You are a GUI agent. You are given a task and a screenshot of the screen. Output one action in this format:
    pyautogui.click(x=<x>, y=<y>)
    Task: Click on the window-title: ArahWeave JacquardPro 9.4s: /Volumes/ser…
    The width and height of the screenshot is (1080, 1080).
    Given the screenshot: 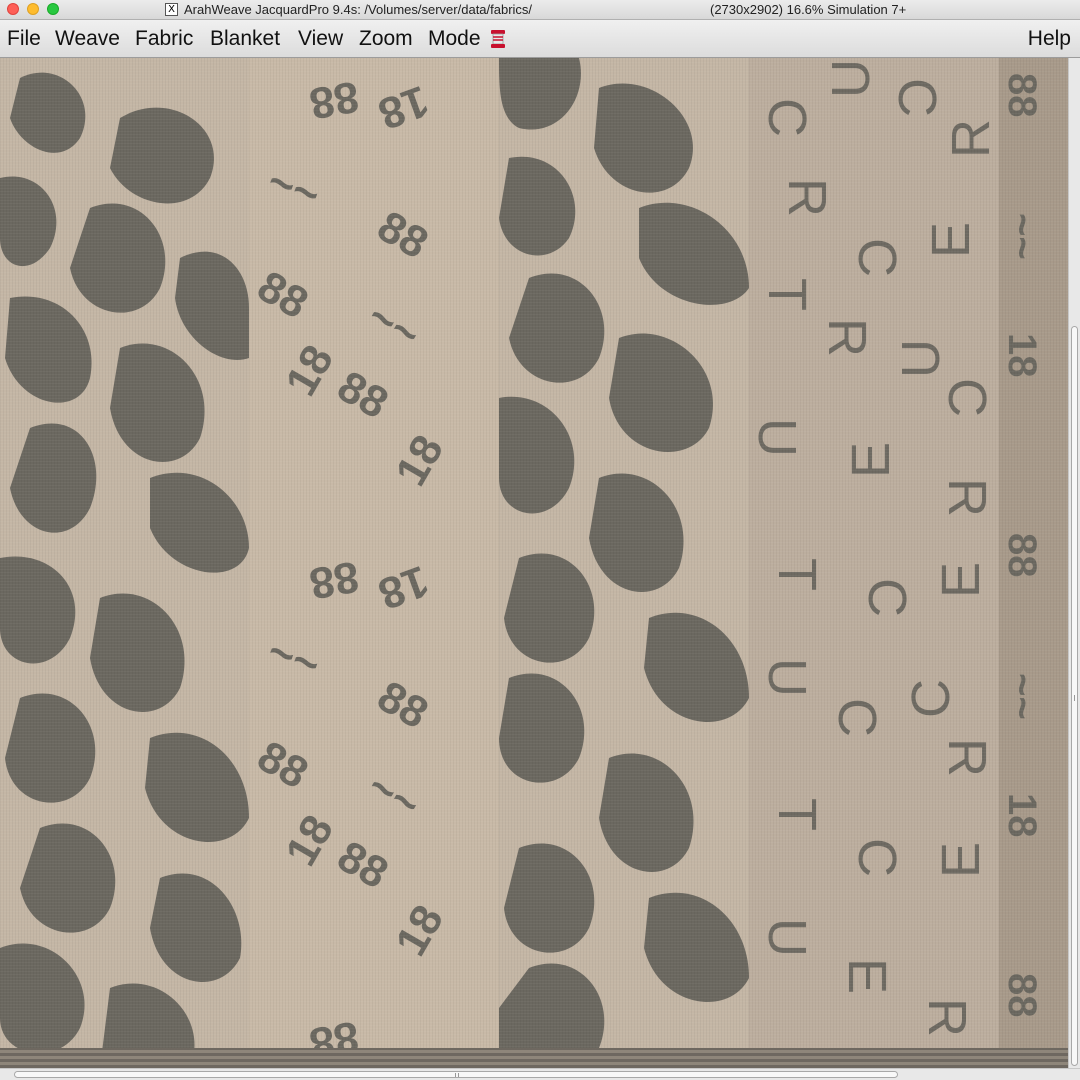 What is the action you would take?
    pyautogui.click(x=358, y=9)
    